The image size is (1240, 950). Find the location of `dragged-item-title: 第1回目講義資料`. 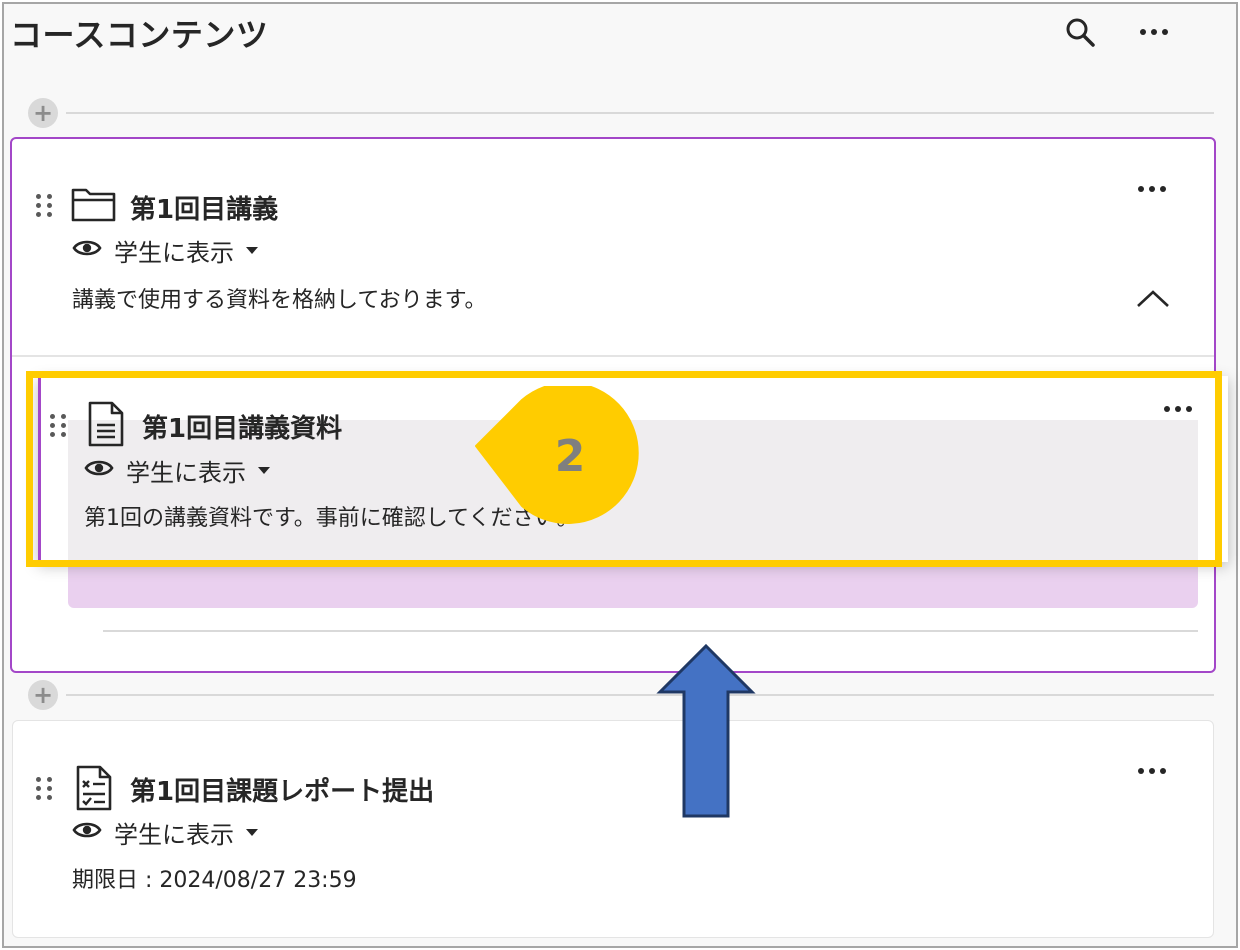

dragged-item-title: 第1回目講義資料 is located at coordinates (242, 426).